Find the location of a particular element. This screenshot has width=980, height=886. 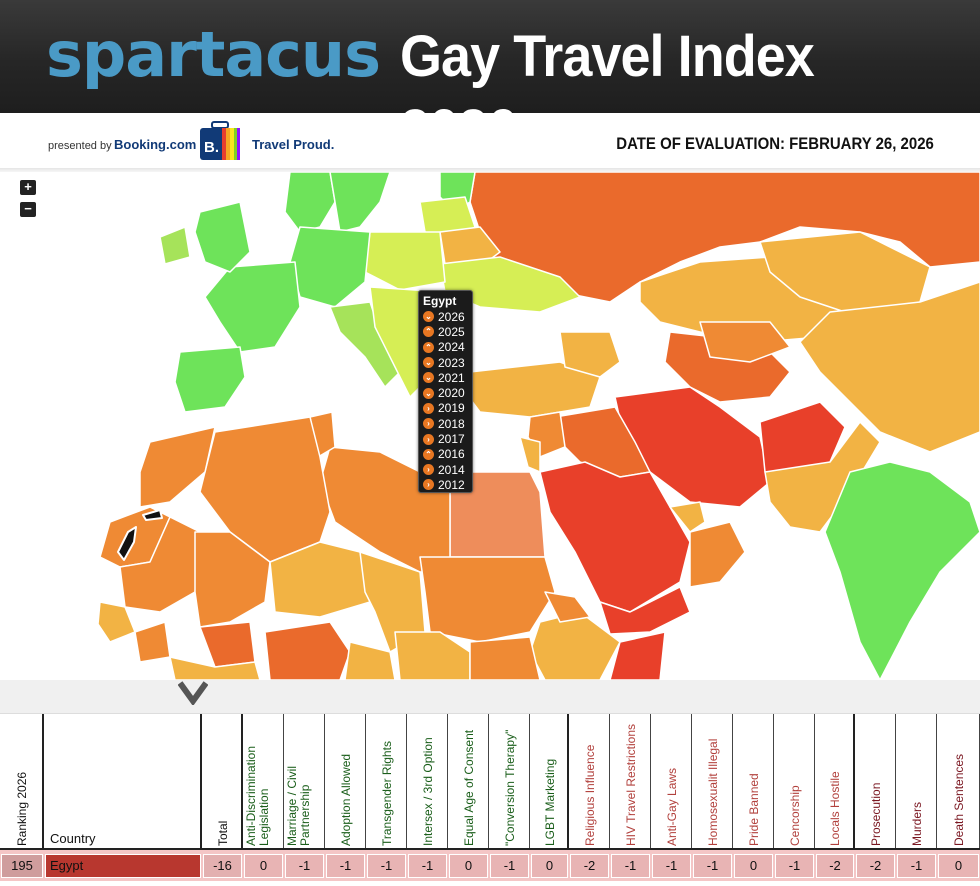

region-eritrea is located at coordinates (567, 607).